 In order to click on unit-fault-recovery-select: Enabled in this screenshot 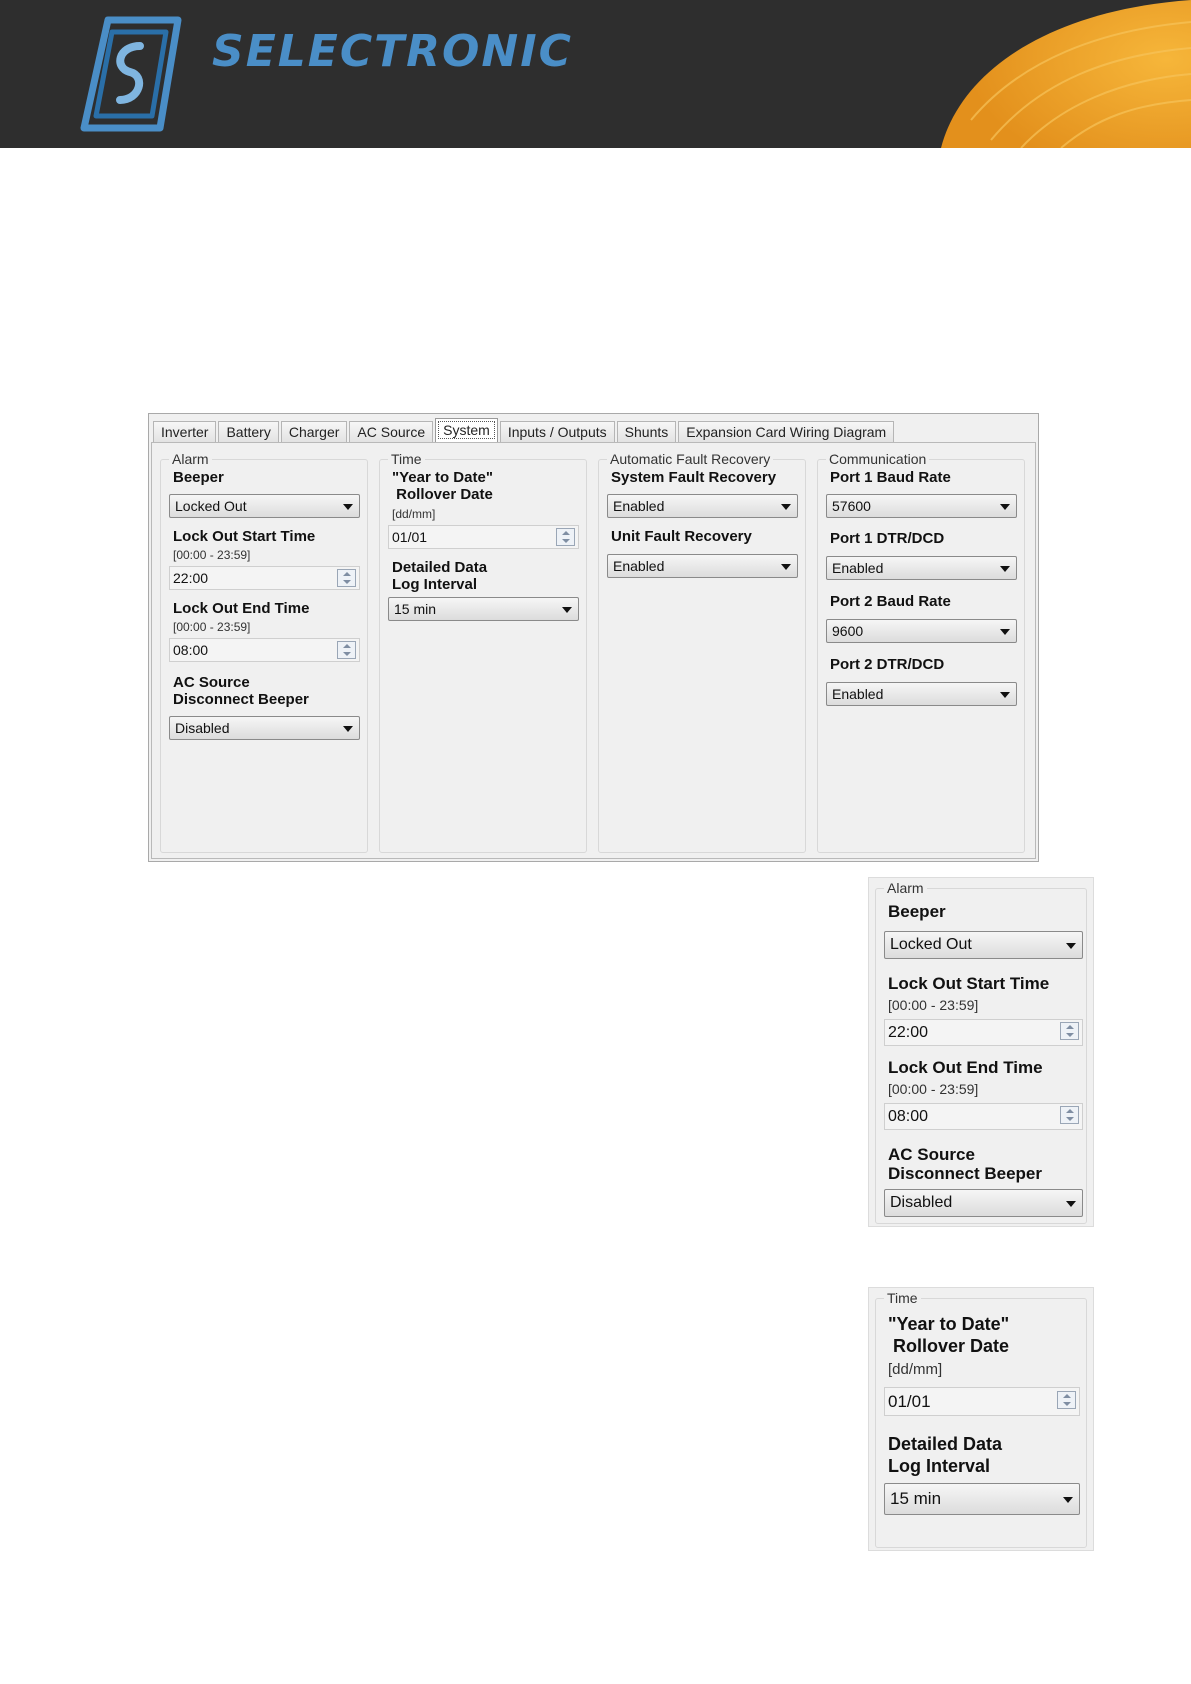, I will do `click(702, 566)`.